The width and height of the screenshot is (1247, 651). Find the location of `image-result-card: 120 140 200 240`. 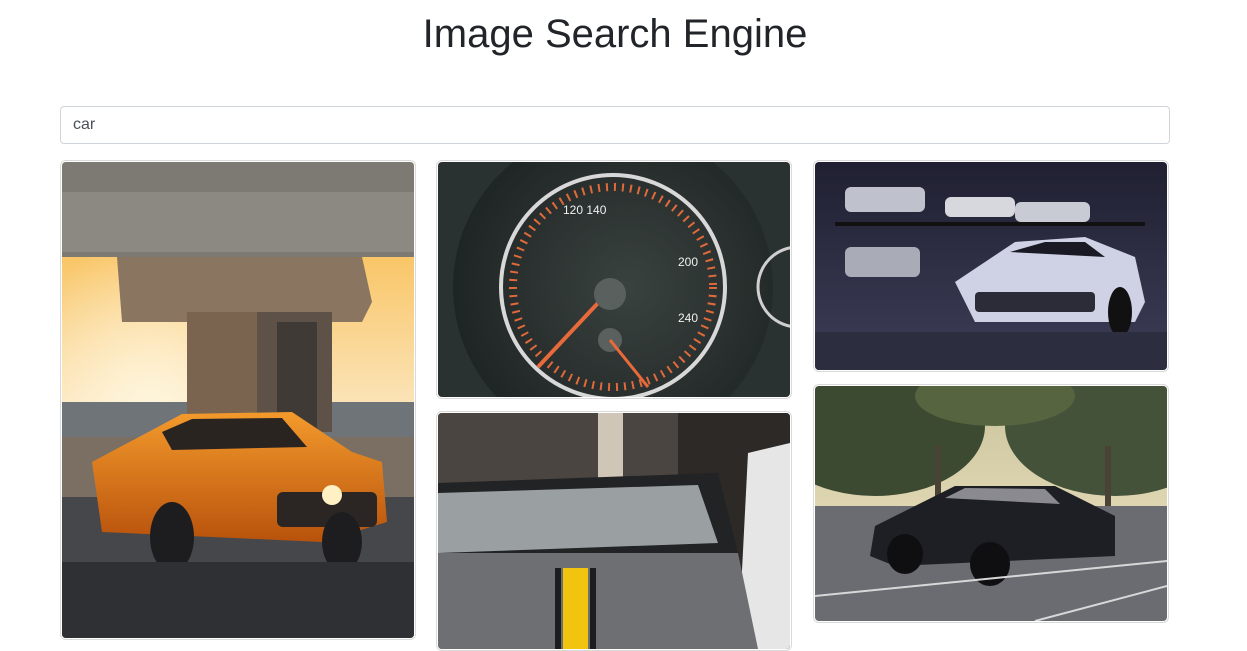

image-result-card: 120 140 200 240 is located at coordinates (614, 279).